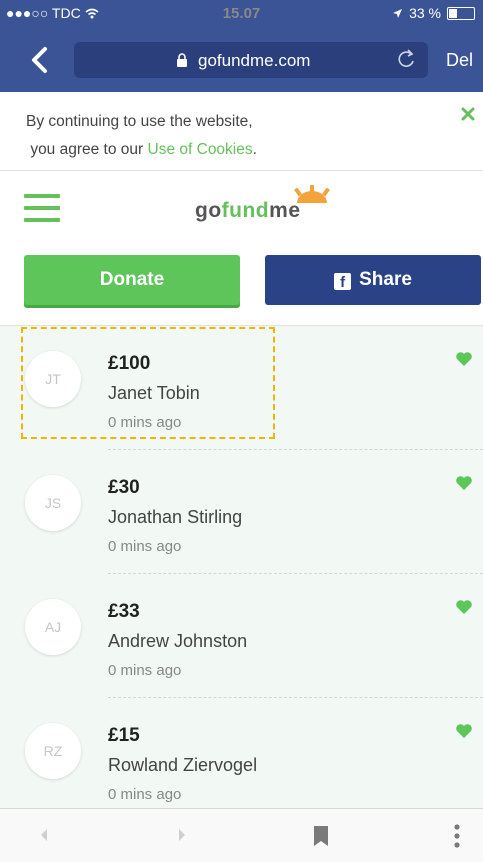  I want to click on donation-amount: £30, so click(124, 487).